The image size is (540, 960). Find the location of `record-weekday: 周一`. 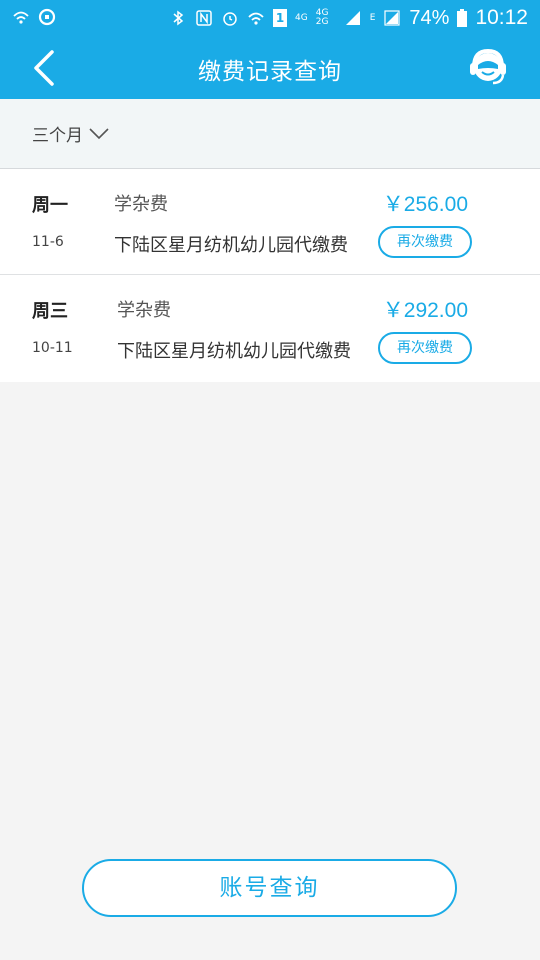

record-weekday: 周一 is located at coordinates (50, 205).